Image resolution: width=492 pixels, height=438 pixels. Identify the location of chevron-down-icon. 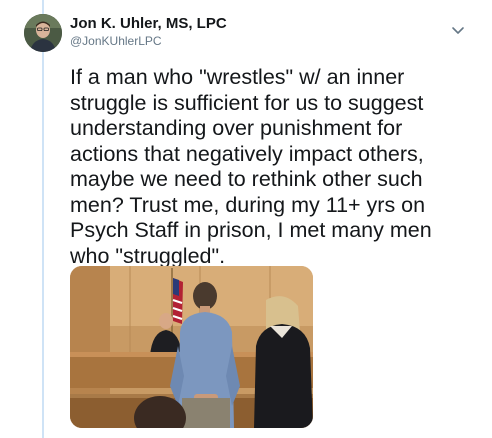
(458, 30).